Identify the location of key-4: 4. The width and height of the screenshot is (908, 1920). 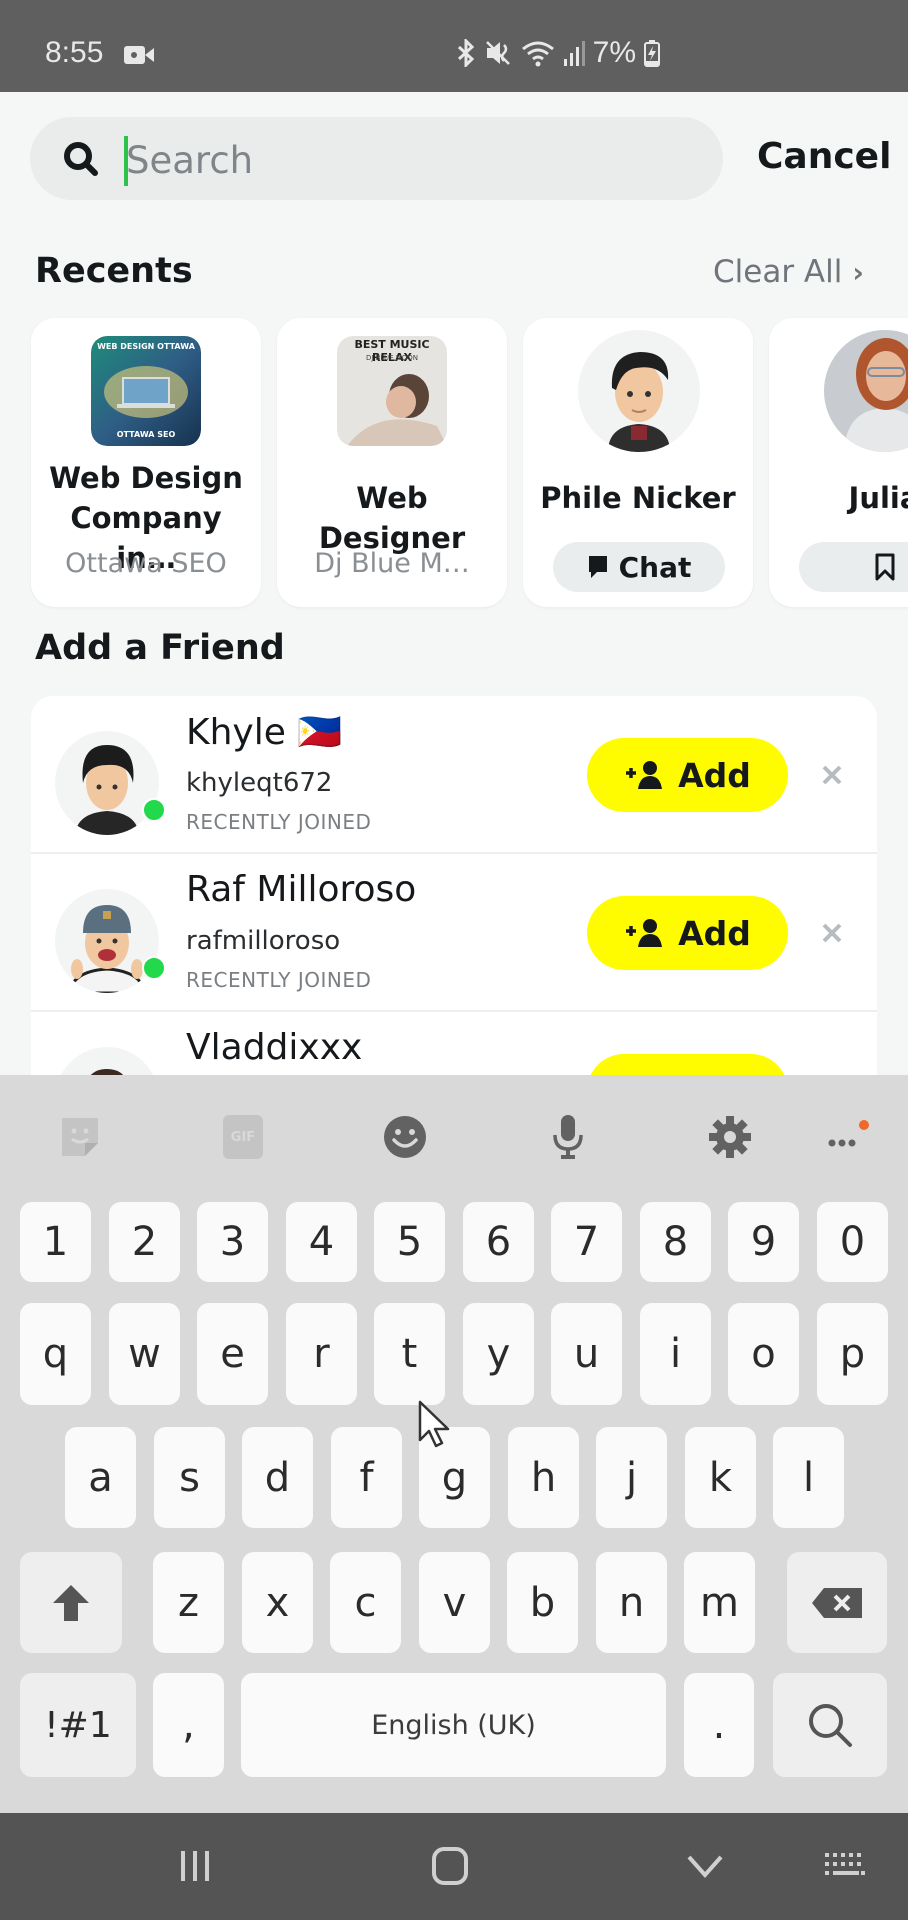
(321, 1242).